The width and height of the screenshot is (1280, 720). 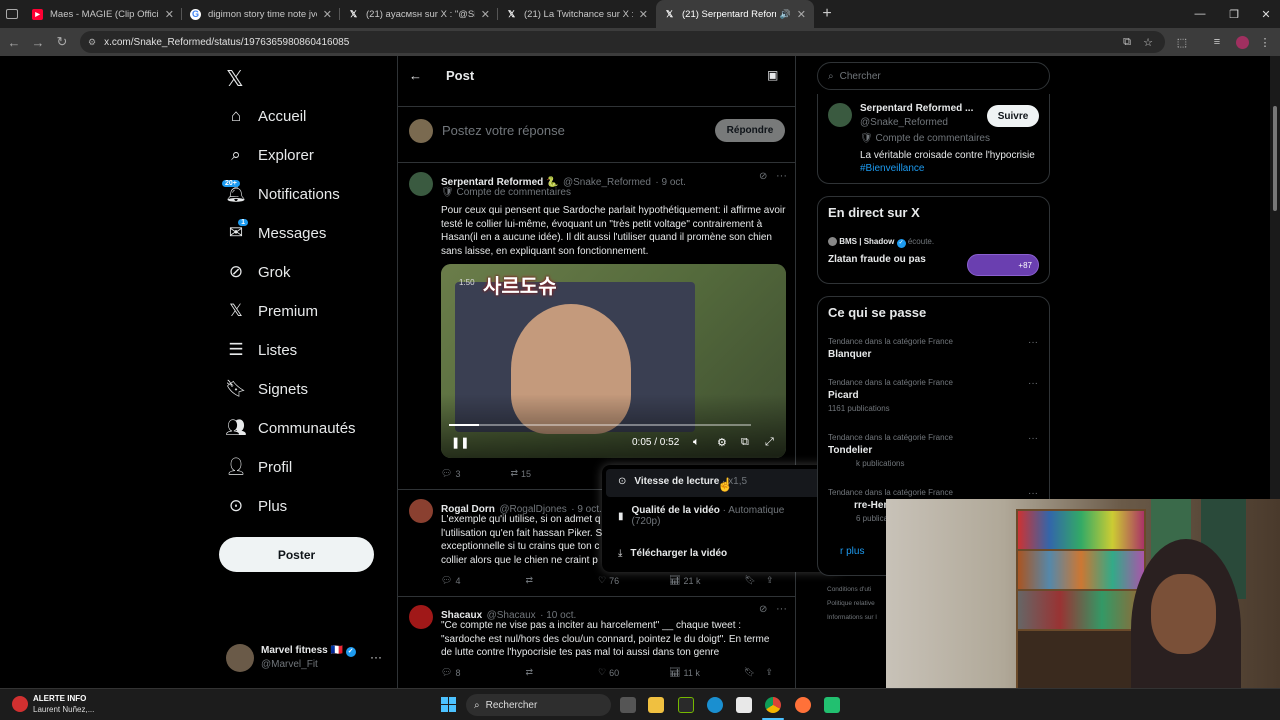 What do you see at coordinates (577, 14) in the screenshot?
I see `browser-tab: 𝕏(21) La Twitchance sur X : "SQU✕` at bounding box center [577, 14].